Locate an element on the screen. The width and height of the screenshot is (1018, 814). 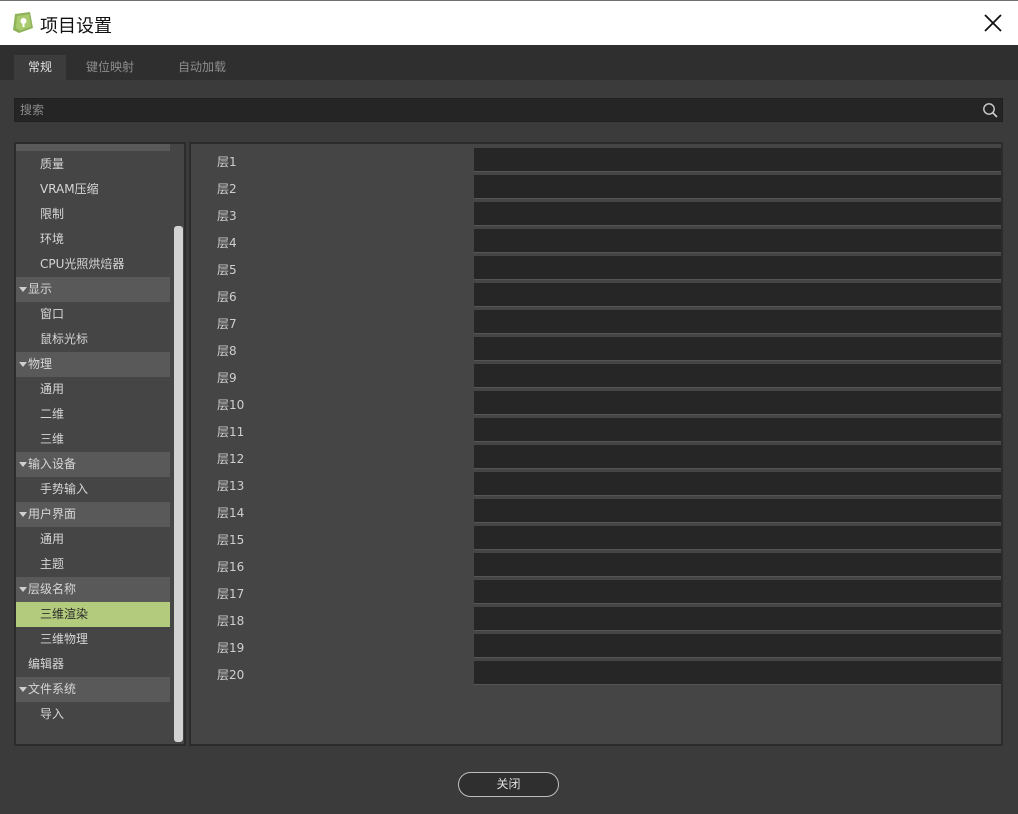
tree-item: 二维 is located at coordinates (93, 414).